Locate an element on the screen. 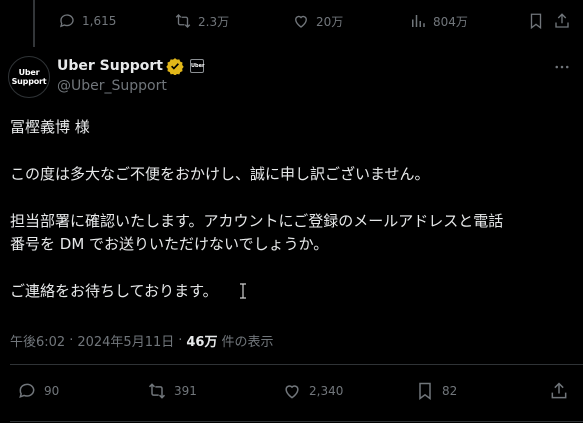 The image size is (583, 423). bookmark-button is located at coordinates (536, 21).